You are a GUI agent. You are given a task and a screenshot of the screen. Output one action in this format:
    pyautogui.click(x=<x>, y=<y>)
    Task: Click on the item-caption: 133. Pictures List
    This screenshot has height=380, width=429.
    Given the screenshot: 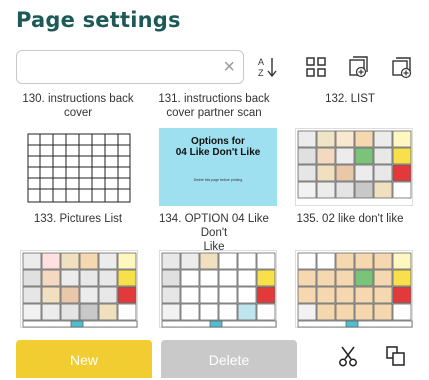 What is the action you would take?
    pyautogui.click(x=78, y=219)
    